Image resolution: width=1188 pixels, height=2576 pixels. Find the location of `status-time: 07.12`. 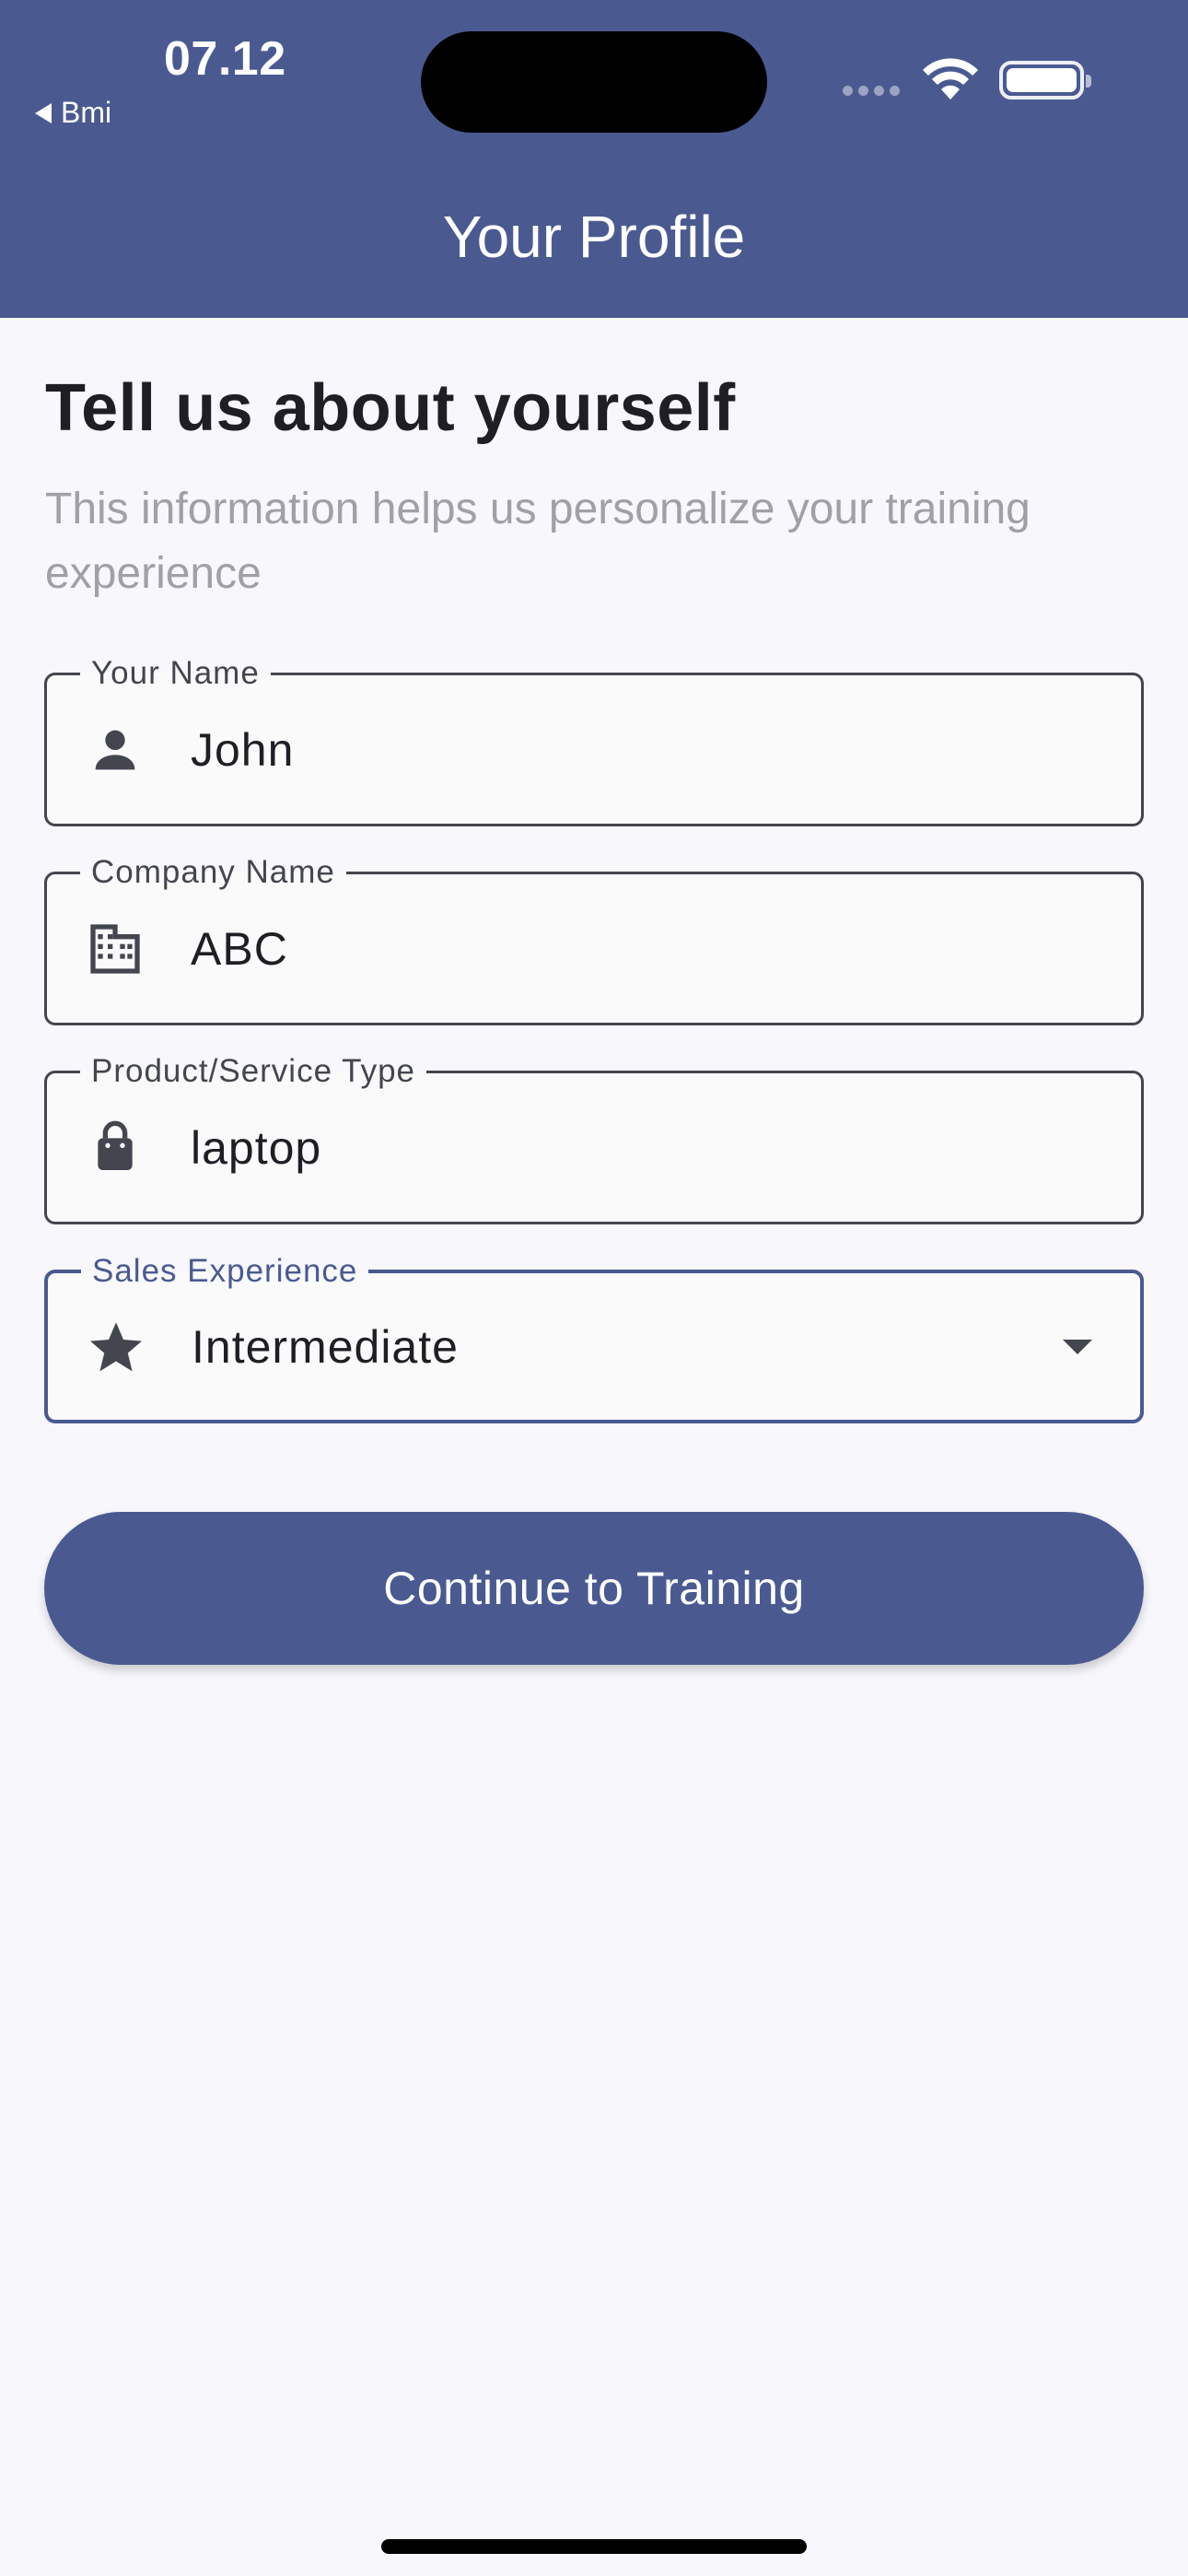

status-time: 07.12 is located at coordinates (225, 59).